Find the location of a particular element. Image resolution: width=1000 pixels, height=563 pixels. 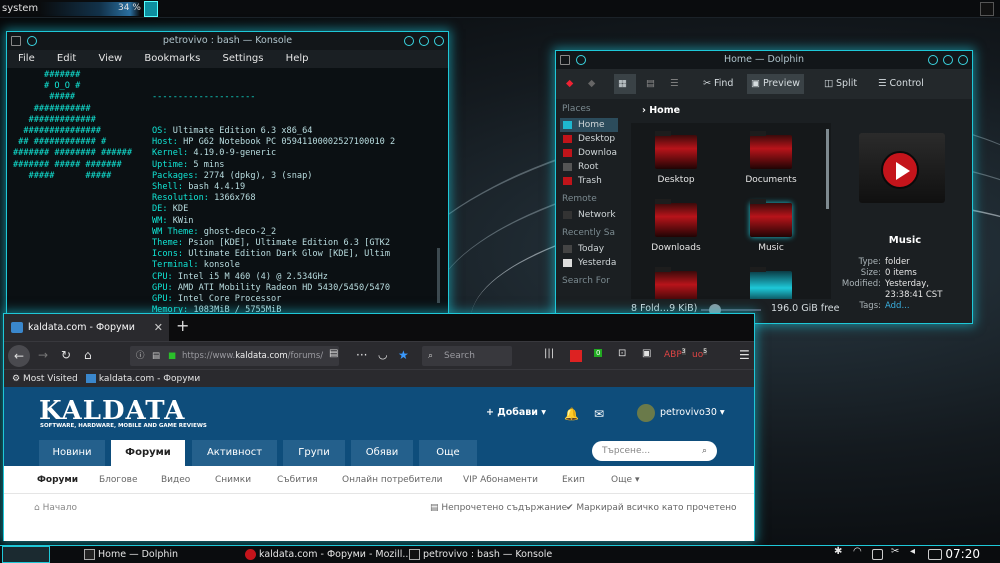

konsole-titlebar: petrovivo : bash — Konsole is located at coordinates (227, 41).